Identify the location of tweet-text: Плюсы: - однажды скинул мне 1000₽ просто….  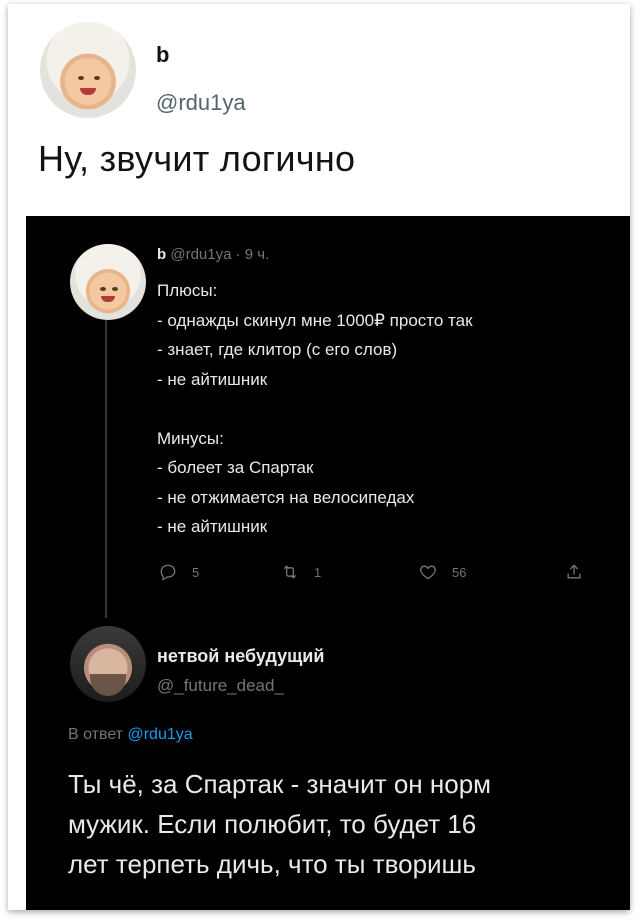
(315, 408).